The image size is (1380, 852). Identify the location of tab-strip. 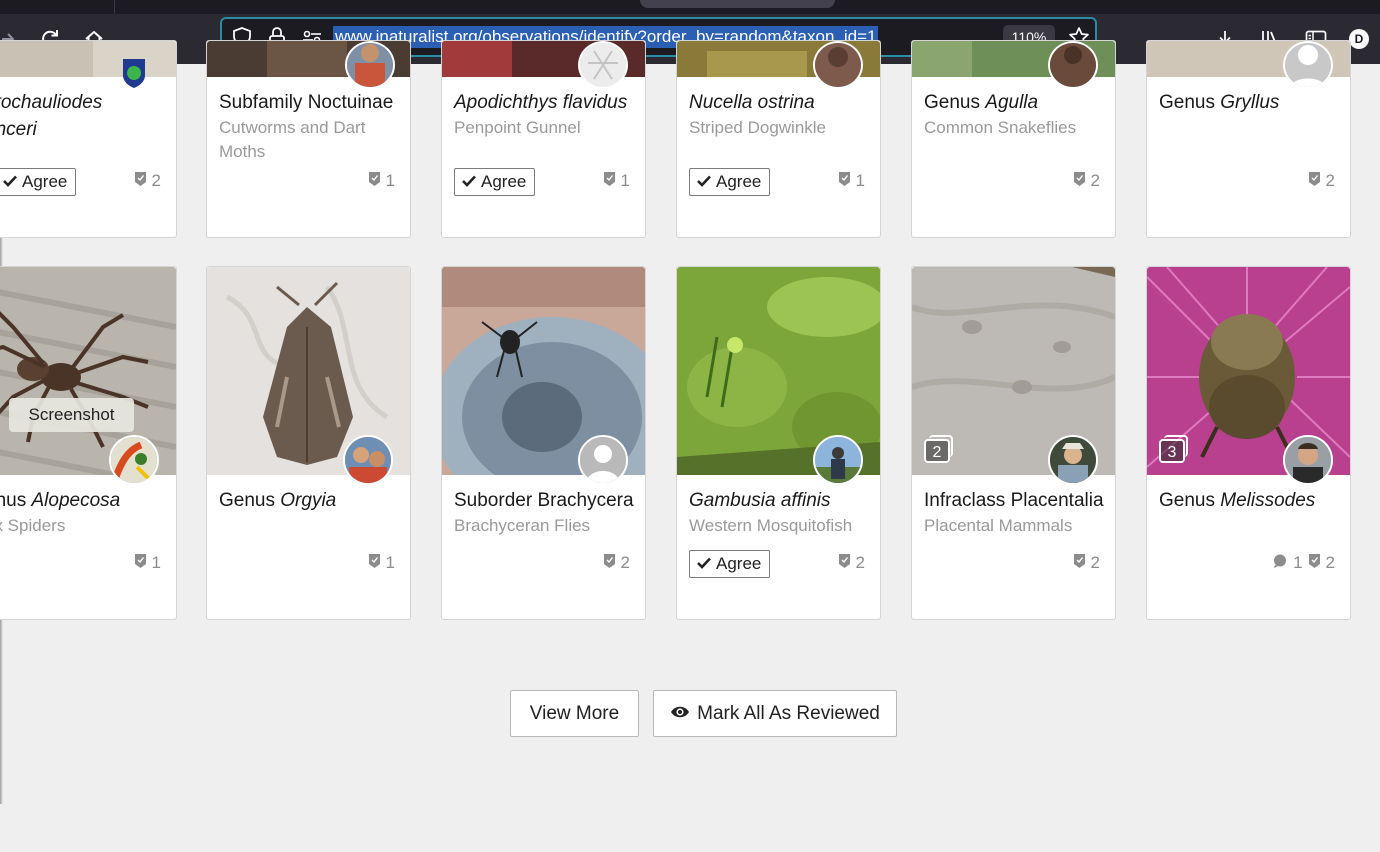
(690, 7).